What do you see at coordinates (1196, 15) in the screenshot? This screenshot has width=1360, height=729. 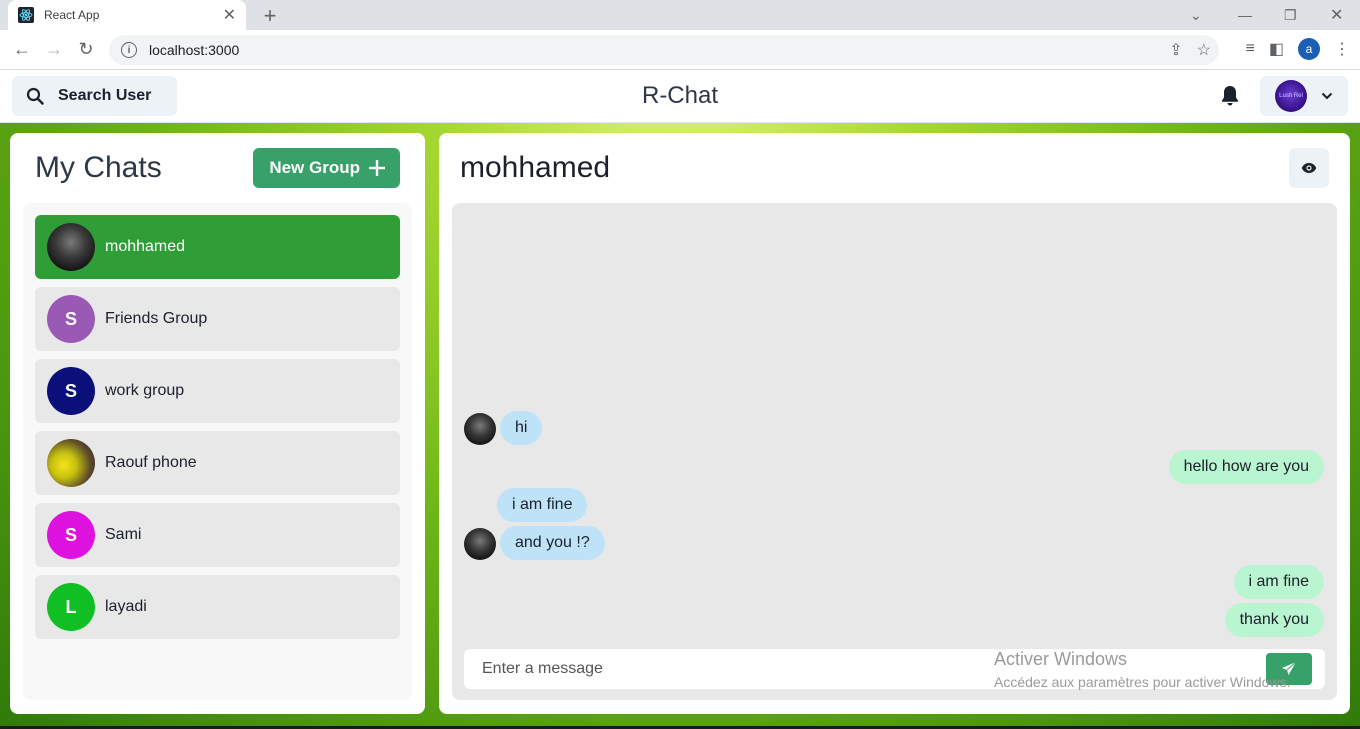 I see `tab-search-icon: ⌄` at bounding box center [1196, 15].